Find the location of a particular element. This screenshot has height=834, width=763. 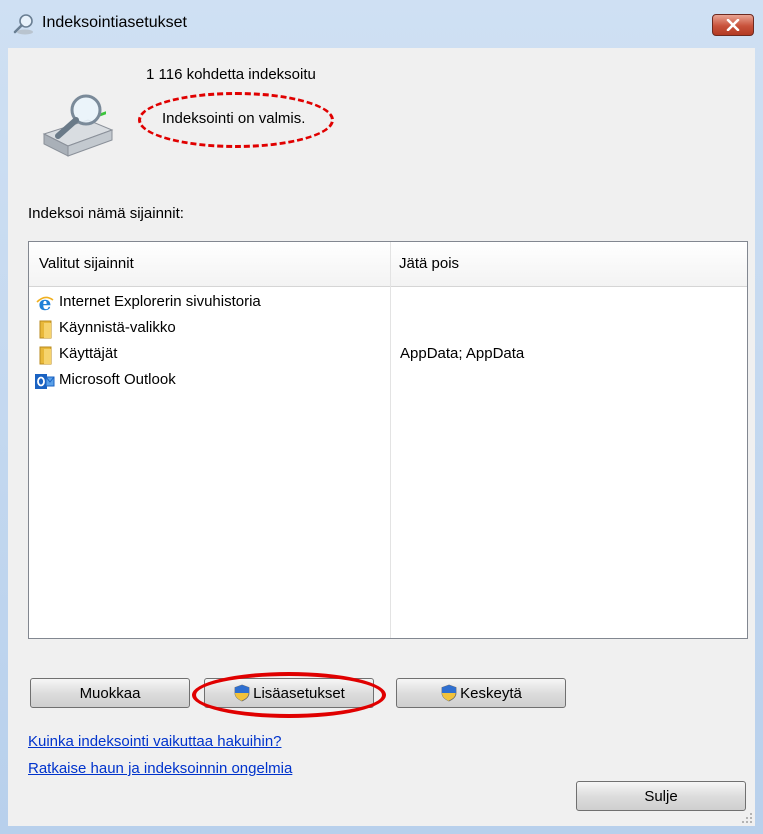

close-window-button is located at coordinates (733, 25).